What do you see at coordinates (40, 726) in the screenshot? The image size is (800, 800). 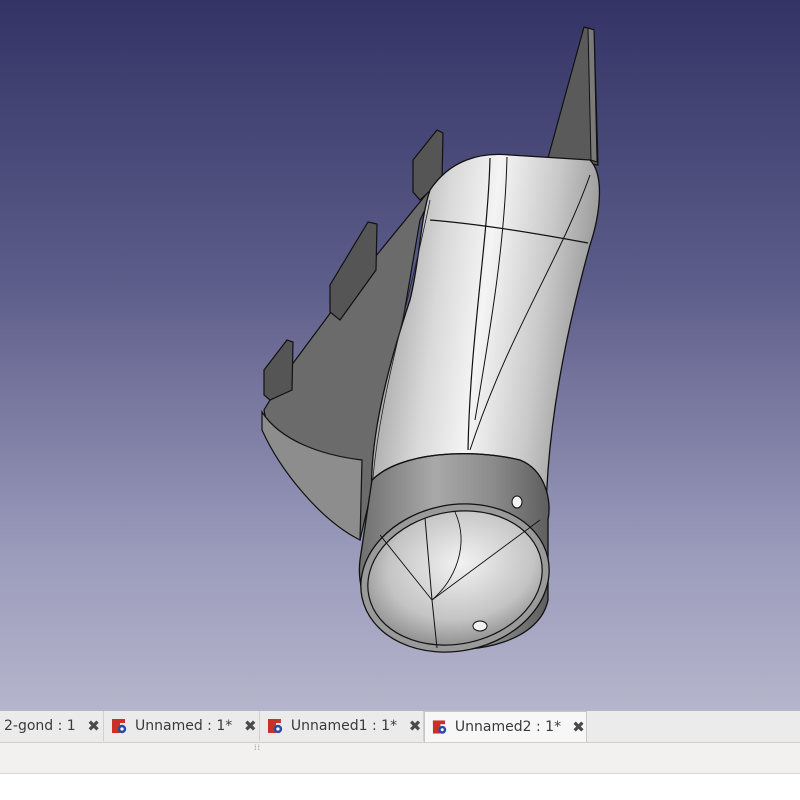 I see `tab-label: 2-gond : 1` at bounding box center [40, 726].